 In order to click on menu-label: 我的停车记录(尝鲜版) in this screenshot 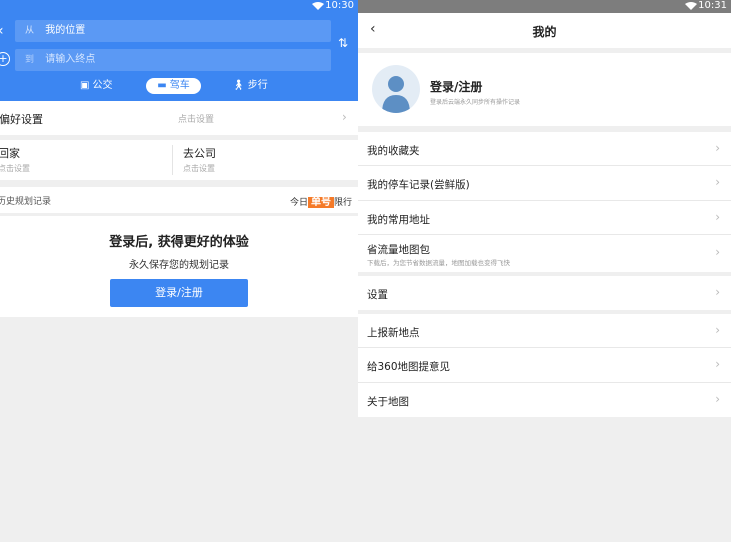, I will do `click(418, 185)`.